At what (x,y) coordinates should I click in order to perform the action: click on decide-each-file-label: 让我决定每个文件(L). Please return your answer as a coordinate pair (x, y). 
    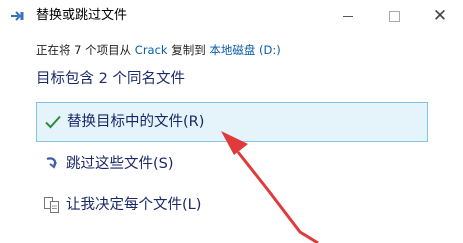
    Looking at the image, I should click on (134, 205).